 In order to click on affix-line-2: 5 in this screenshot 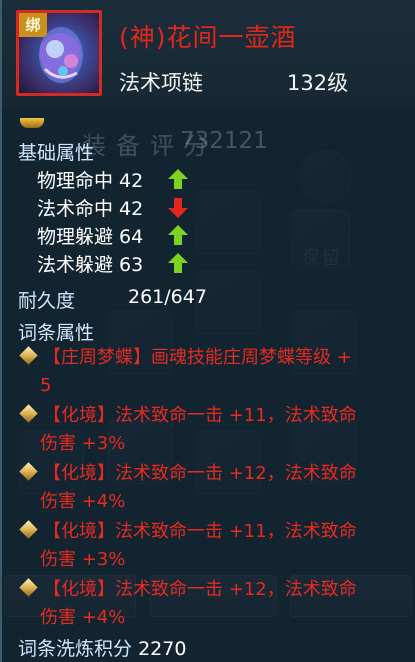, I will do `click(46, 385)`.